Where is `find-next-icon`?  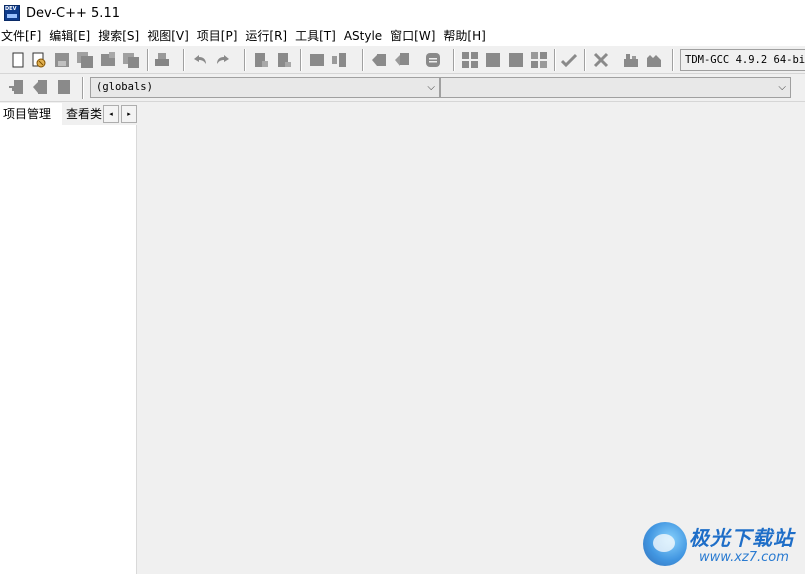 find-next-icon is located at coordinates (317, 60).